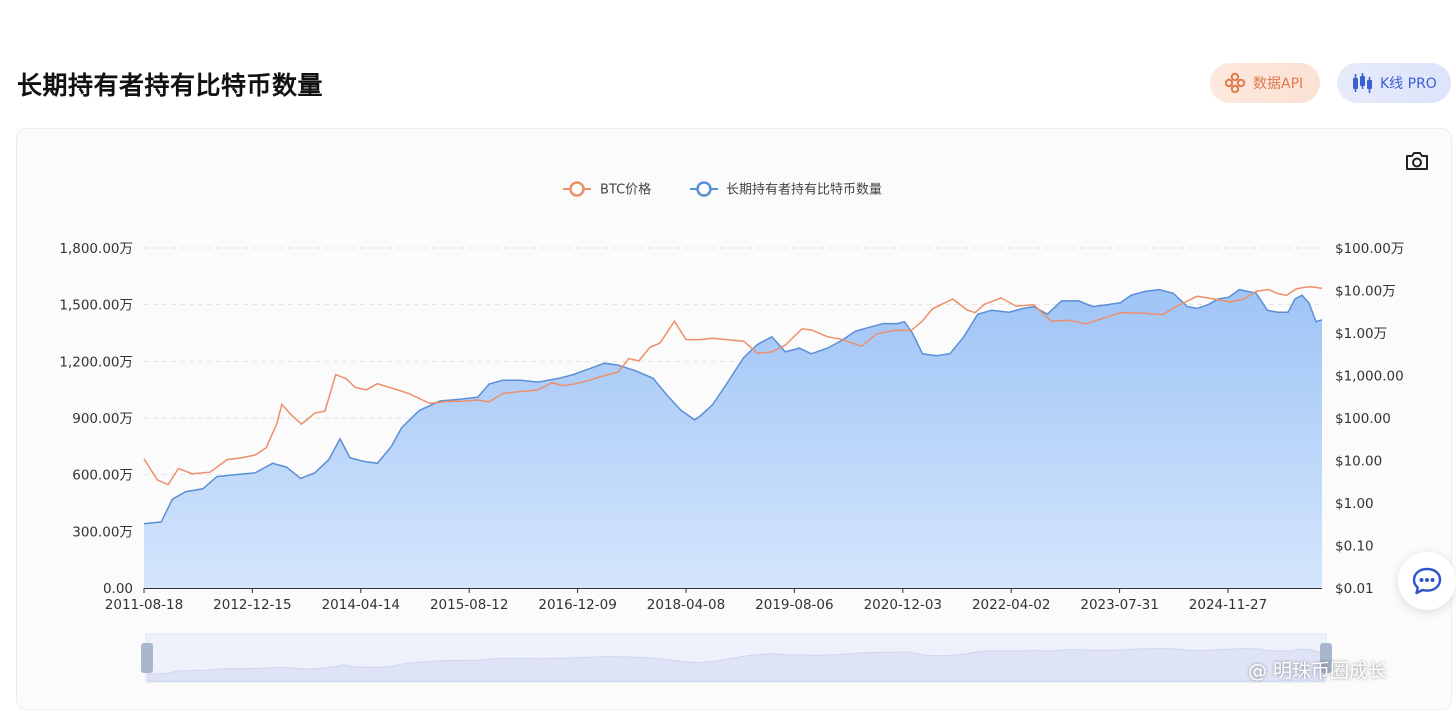 The height and width of the screenshot is (710, 1456). Describe the element at coordinates (469, 605) in the screenshot. I see `x-tick-label: 2015-08-12` at that location.